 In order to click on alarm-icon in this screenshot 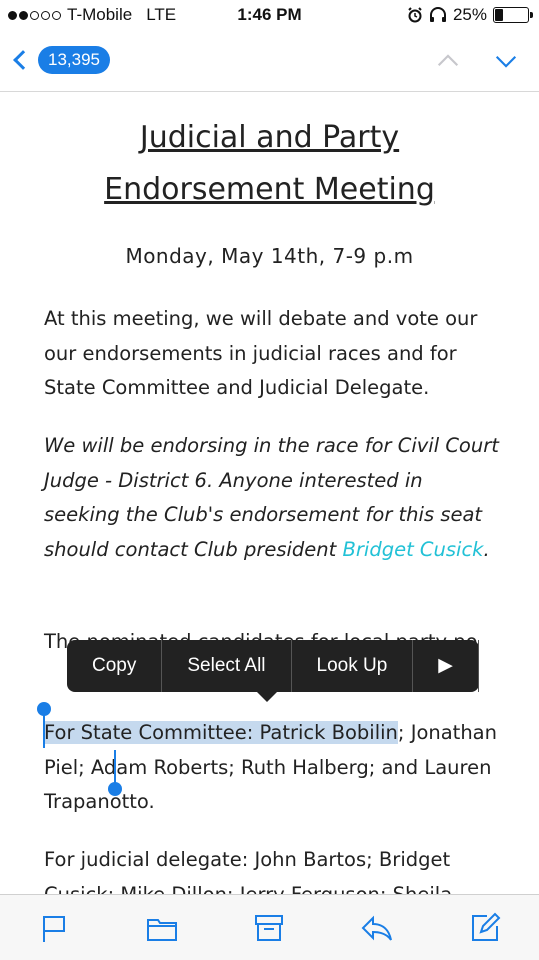, I will do `click(415, 15)`.